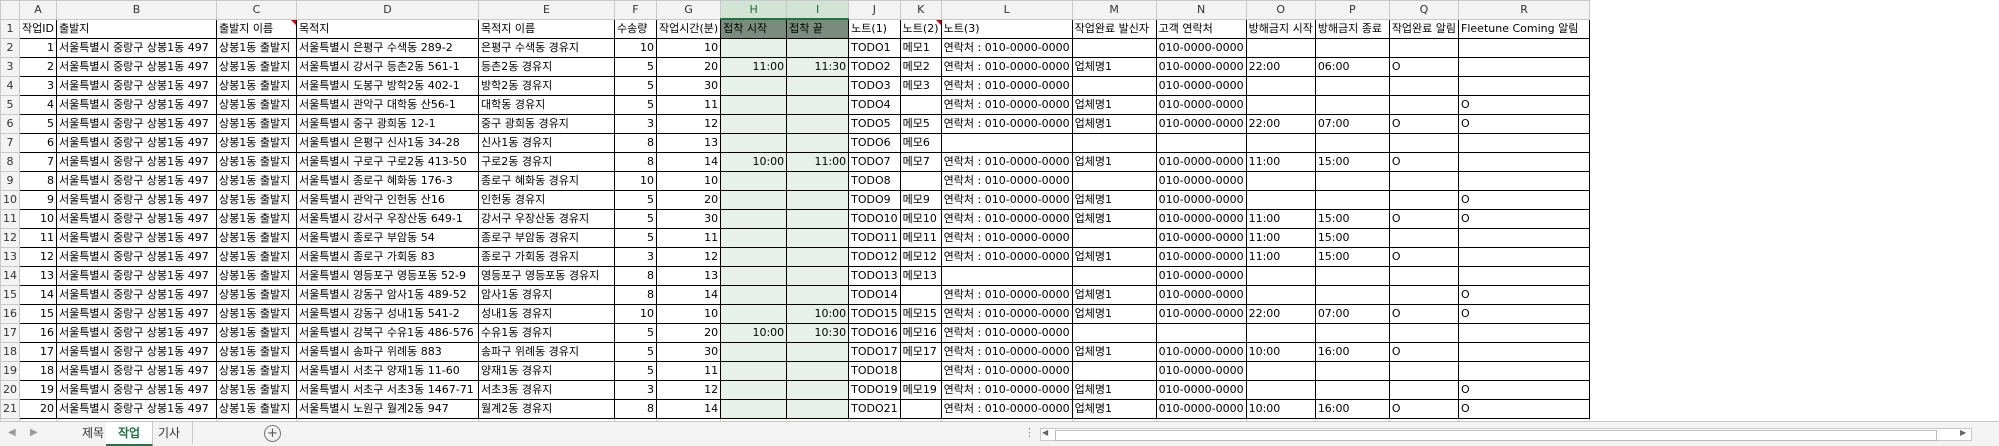  I want to click on cell: 메모11, so click(920, 238).